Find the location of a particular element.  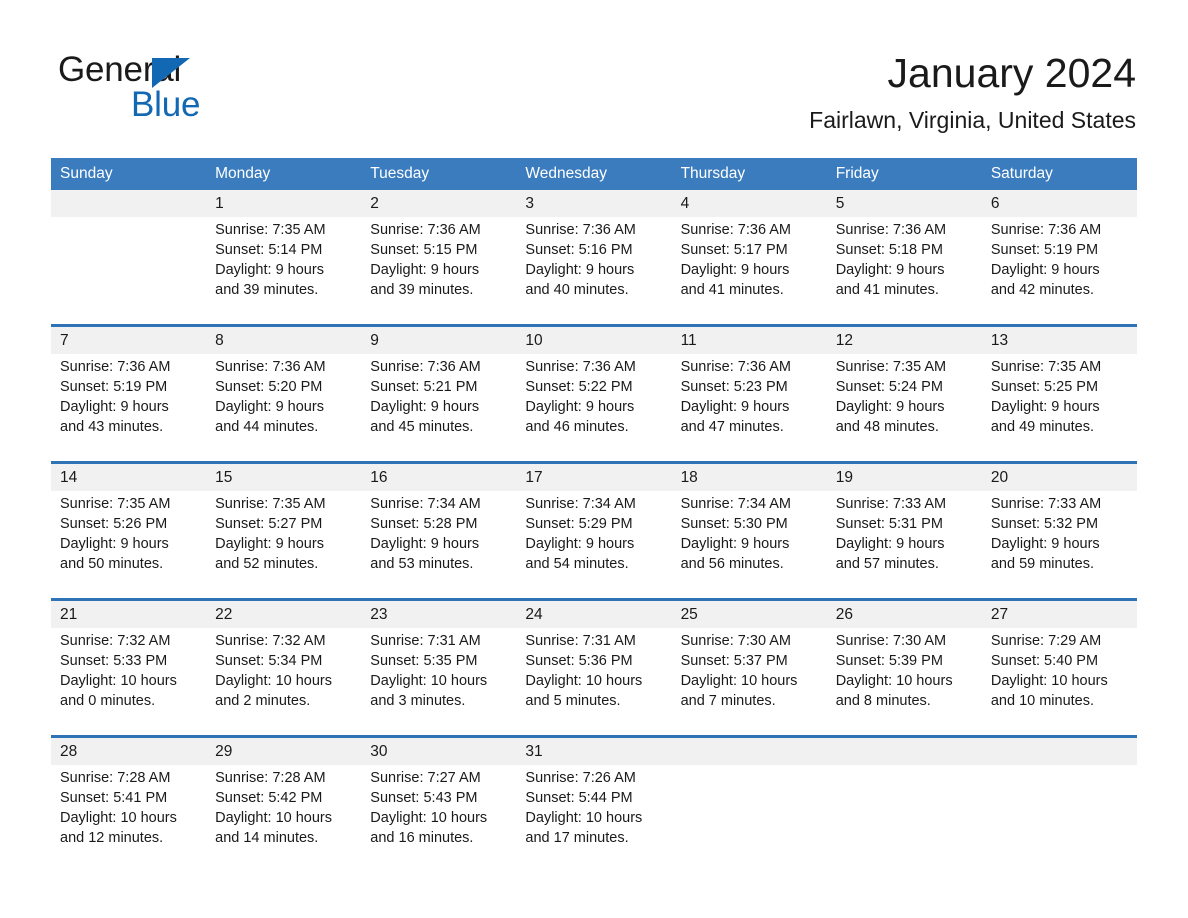

day-number: 7 is located at coordinates (128, 340).